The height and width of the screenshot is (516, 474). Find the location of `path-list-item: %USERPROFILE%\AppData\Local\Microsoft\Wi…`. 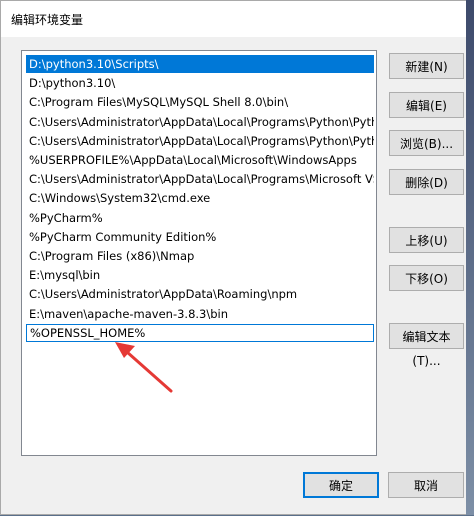

path-list-item: %USERPROFILE%\AppData\Local\Microsoft\Wi… is located at coordinates (200, 160).